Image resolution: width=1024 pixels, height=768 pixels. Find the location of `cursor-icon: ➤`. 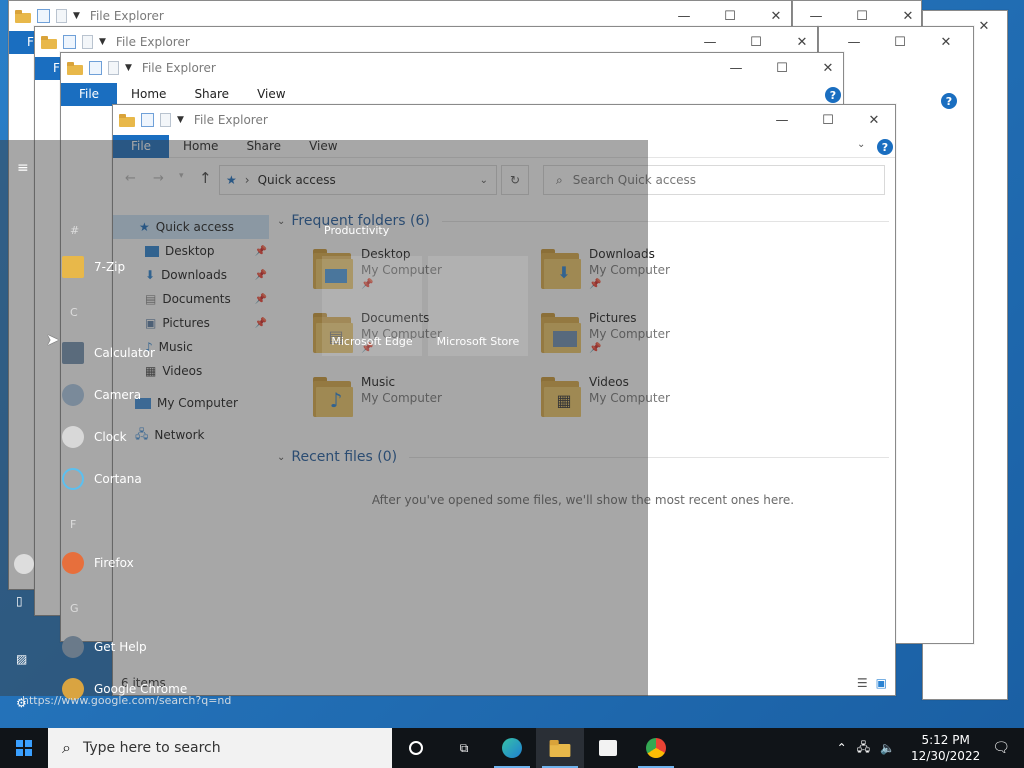

cursor-icon: ➤ is located at coordinates (53, 339).